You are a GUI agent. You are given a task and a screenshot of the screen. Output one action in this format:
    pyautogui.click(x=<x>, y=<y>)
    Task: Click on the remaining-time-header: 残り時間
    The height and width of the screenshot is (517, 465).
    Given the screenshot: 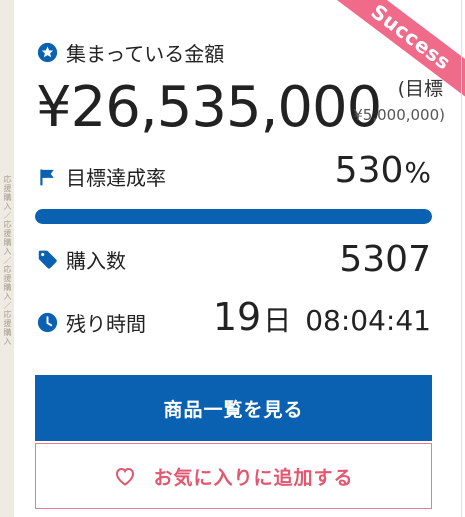 What is the action you would take?
    pyautogui.click(x=91, y=322)
    